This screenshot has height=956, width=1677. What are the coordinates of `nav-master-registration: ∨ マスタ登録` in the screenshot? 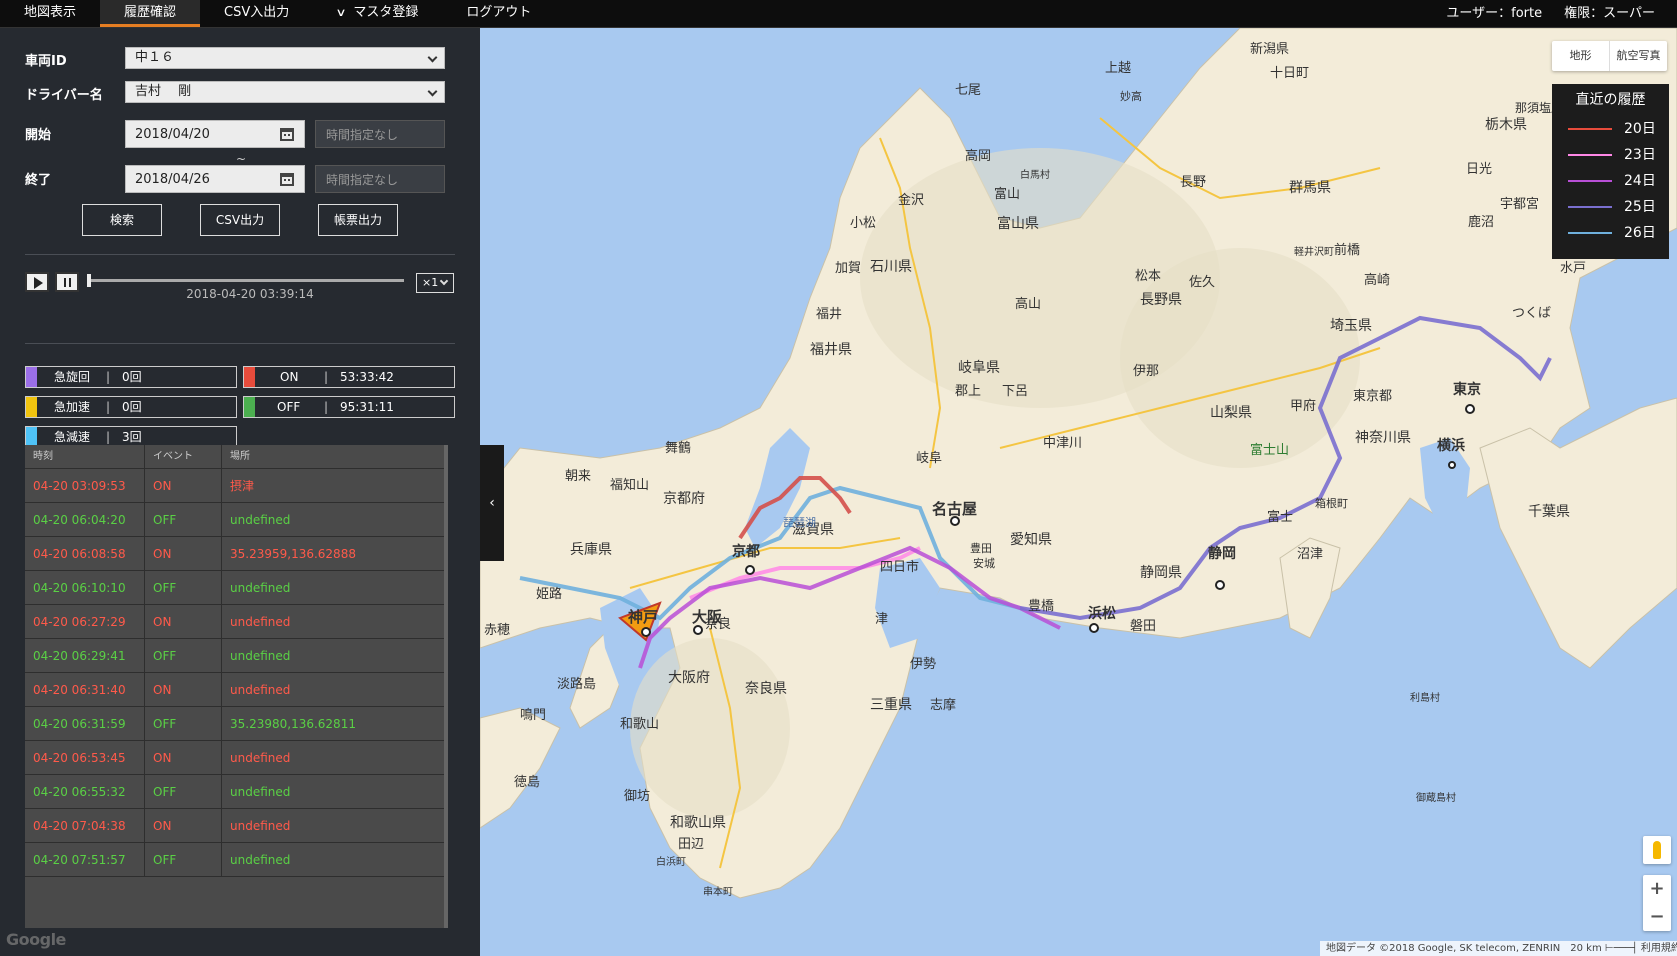 It's located at (377, 13).